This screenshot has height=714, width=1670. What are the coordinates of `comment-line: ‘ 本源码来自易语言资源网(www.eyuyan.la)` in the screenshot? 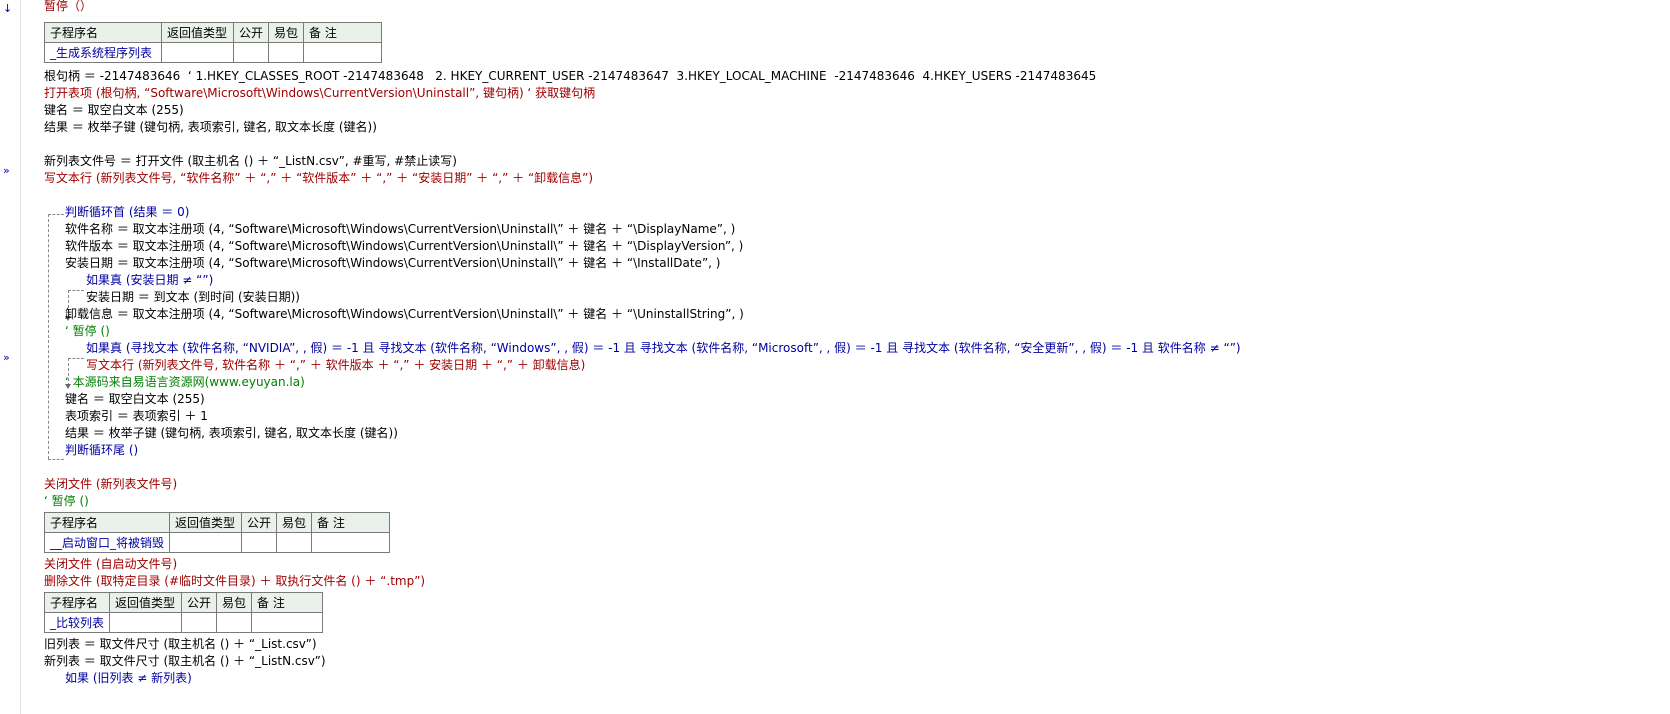 It's located at (185, 382).